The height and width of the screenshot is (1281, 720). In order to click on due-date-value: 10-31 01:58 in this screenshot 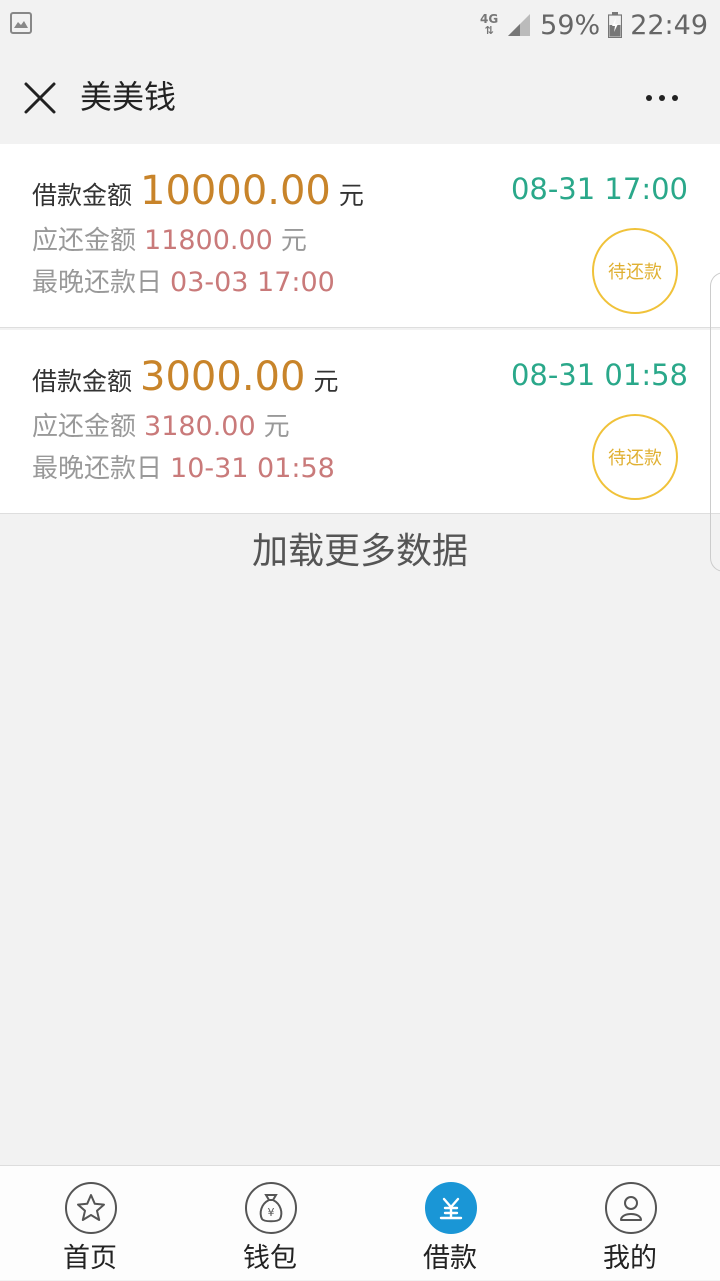, I will do `click(252, 468)`.